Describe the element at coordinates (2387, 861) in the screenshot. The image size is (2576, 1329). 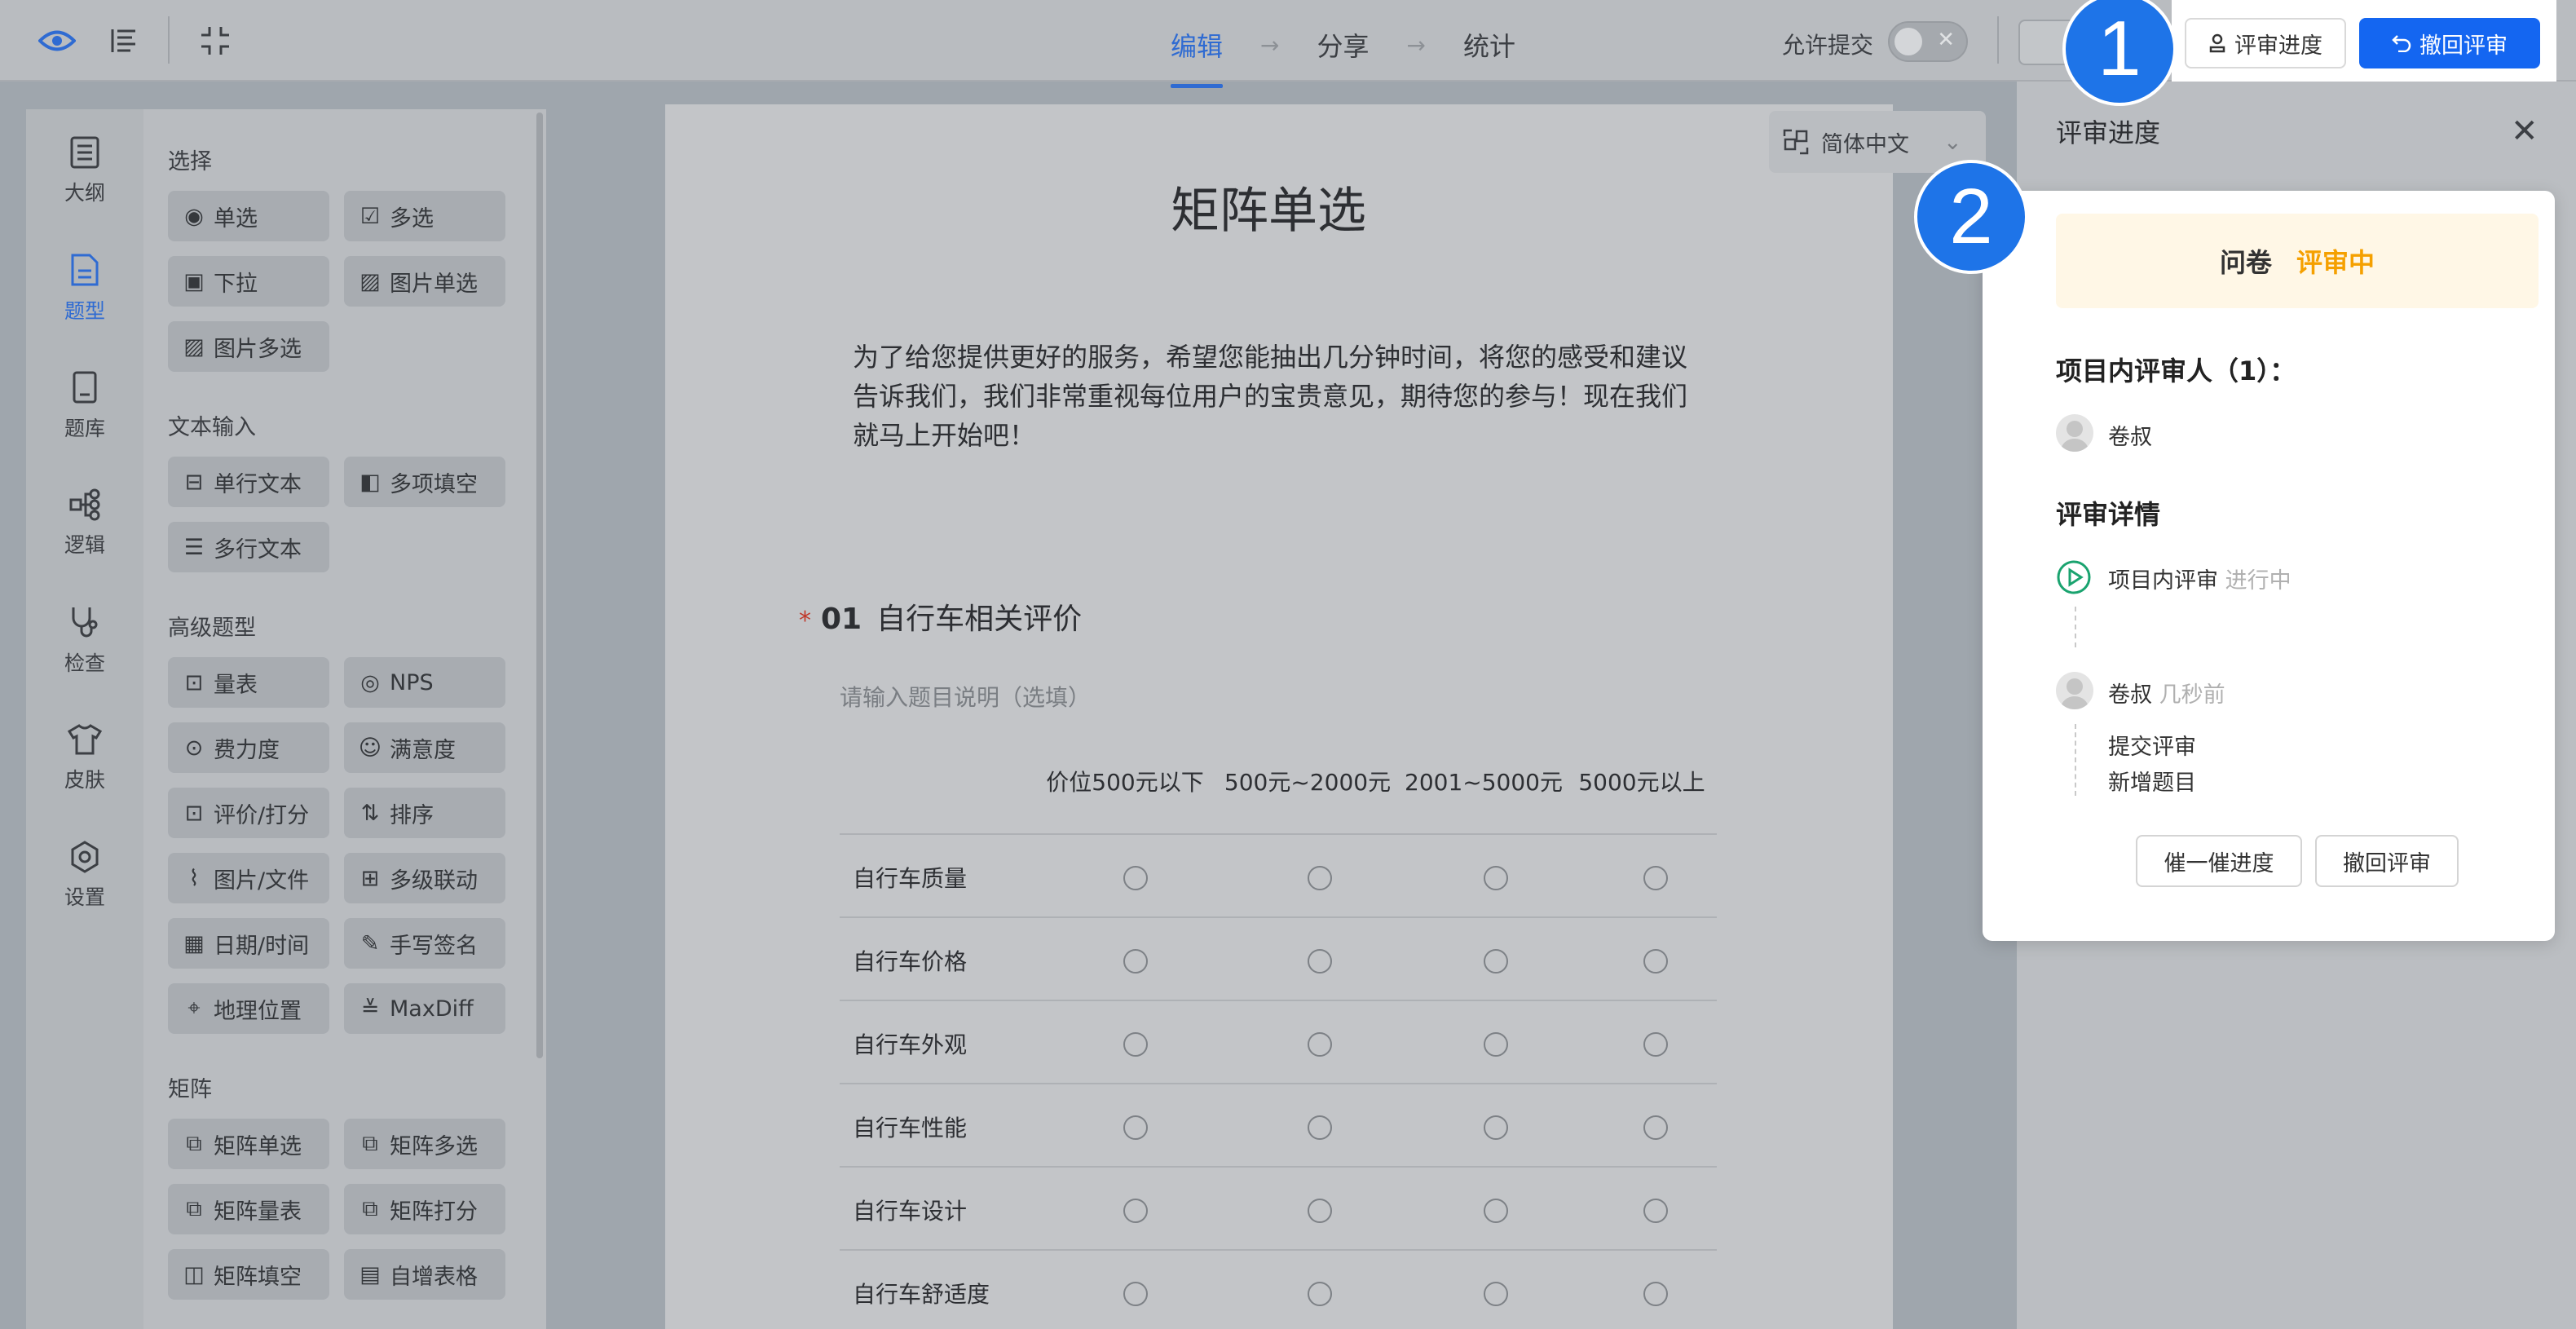
I see `withdraw-review-card-button: 撤回评审` at that location.